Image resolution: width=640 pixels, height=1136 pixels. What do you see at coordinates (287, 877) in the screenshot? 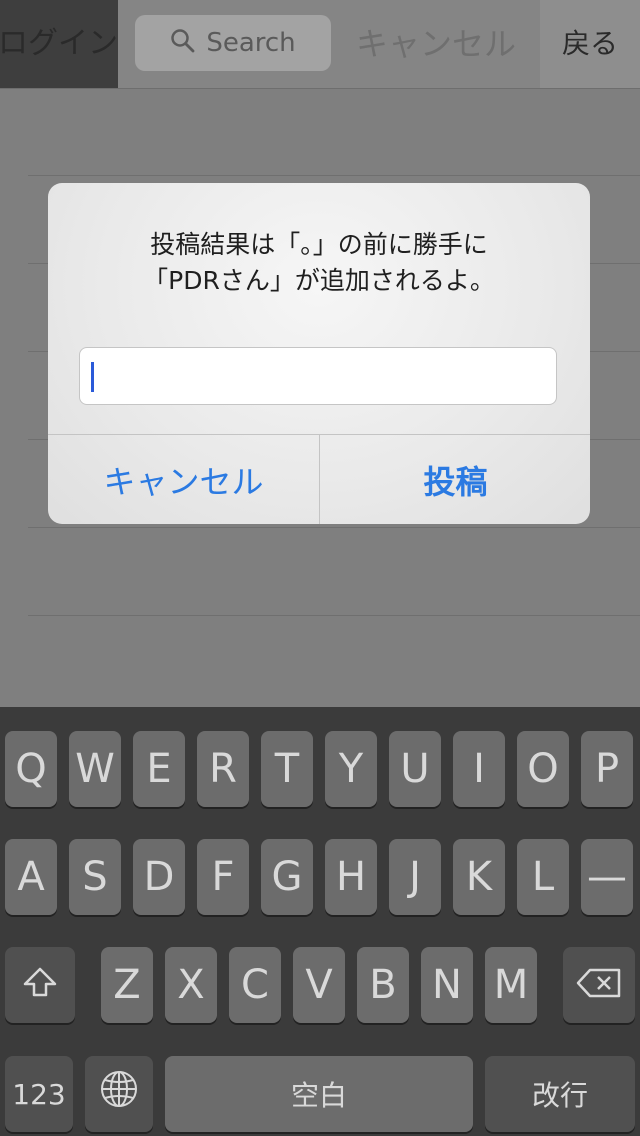
I see `key-g: G` at bounding box center [287, 877].